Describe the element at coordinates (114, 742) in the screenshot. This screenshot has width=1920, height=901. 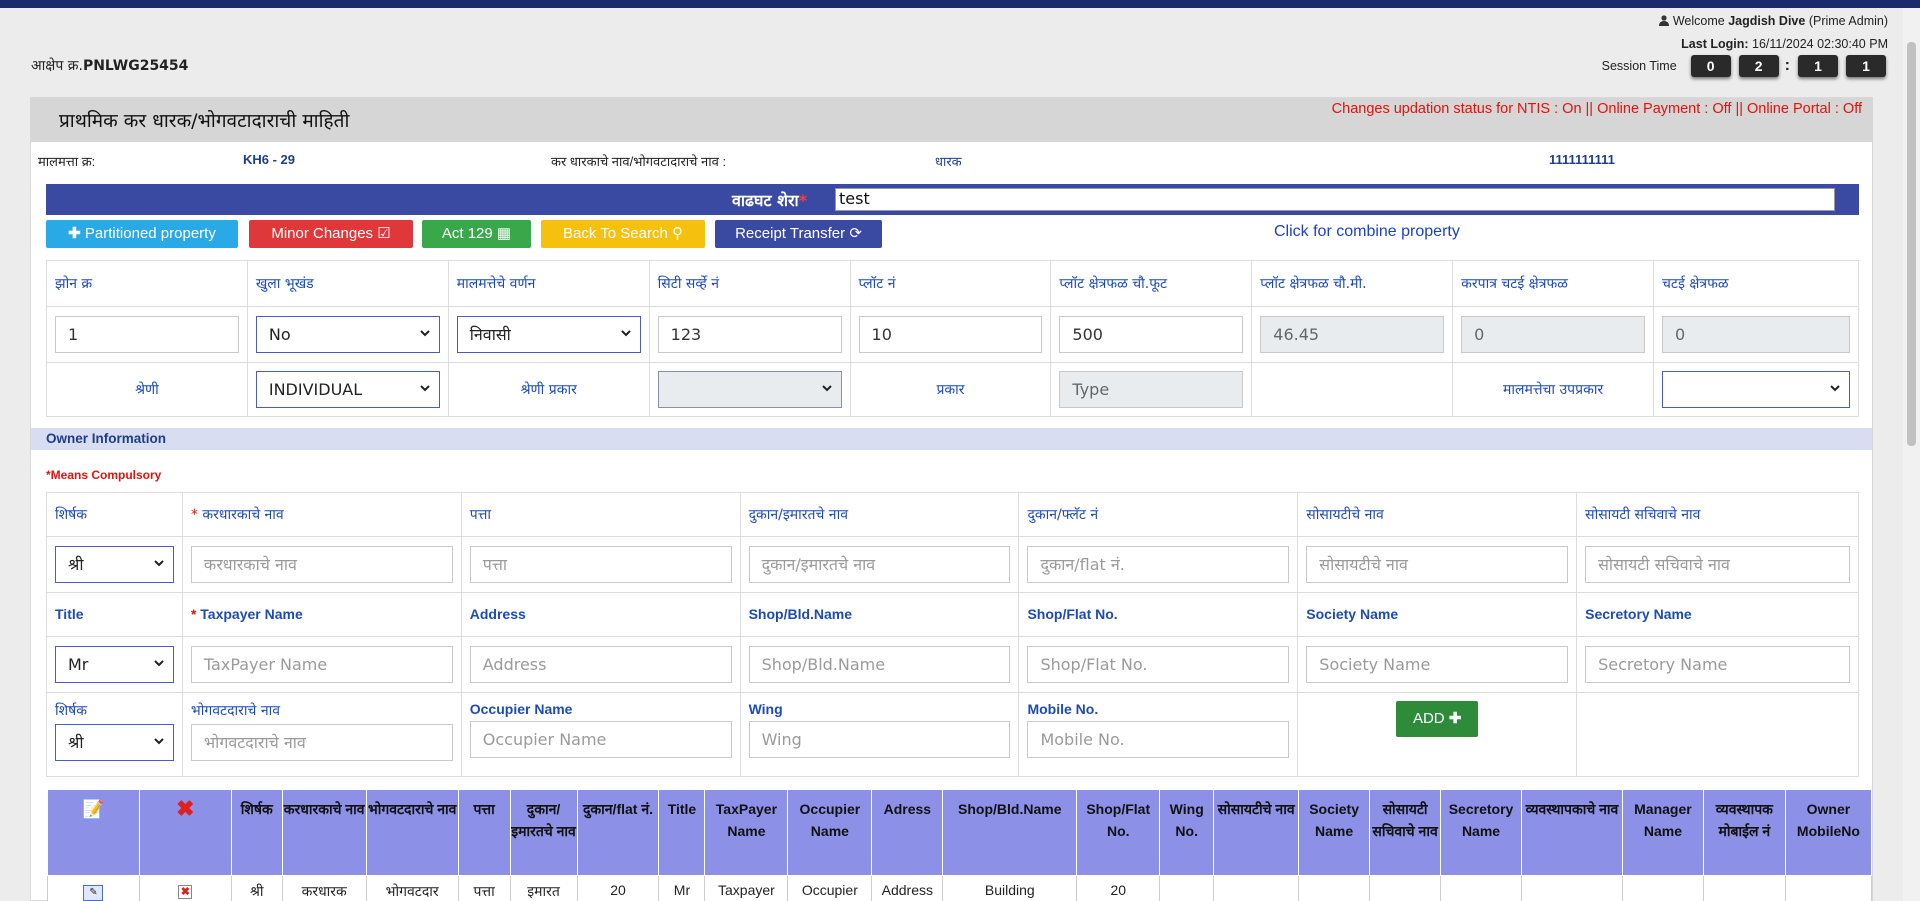
I see `occ-title-select: श्री` at that location.